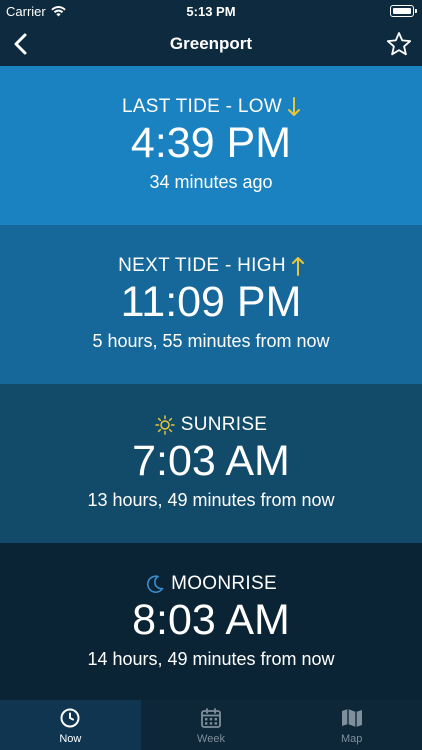 The width and height of the screenshot is (422, 750). Describe the element at coordinates (211, 341) in the screenshot. I see `card-subtitle: 5 hours, 55 minutes from now` at that location.